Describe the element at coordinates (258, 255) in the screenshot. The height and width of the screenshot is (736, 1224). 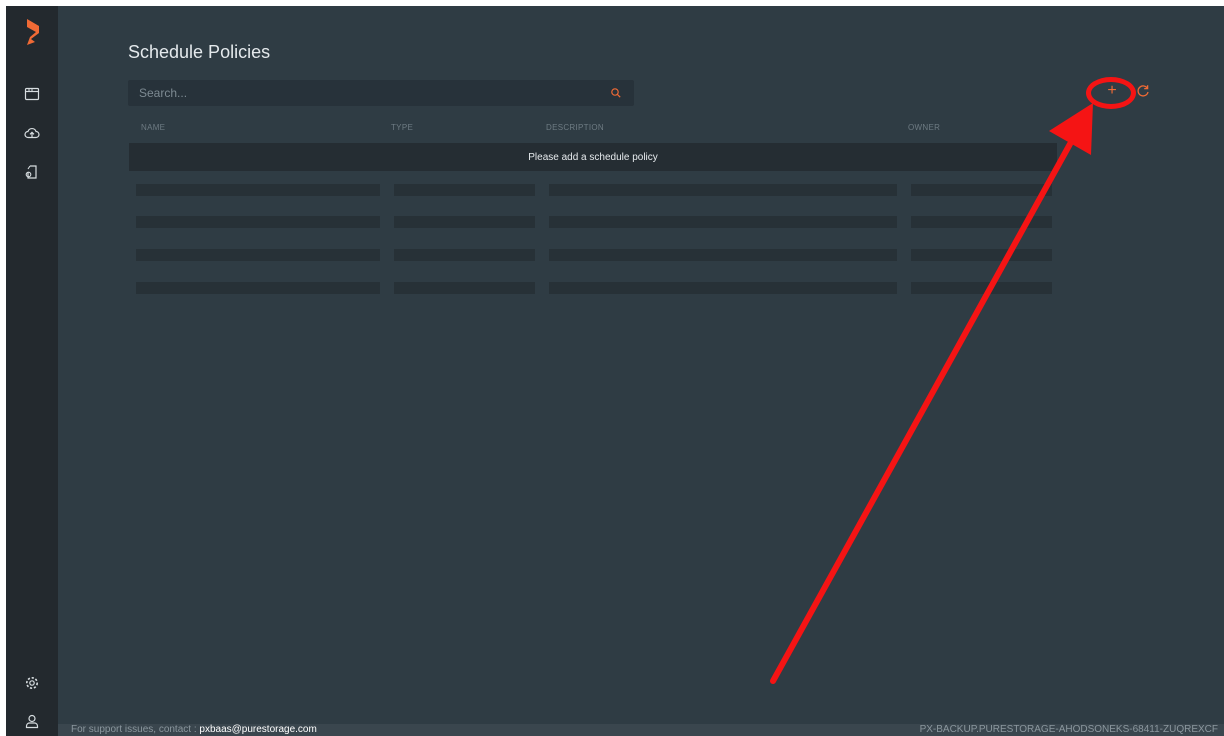
I see `placeholder-row-3-name` at that location.